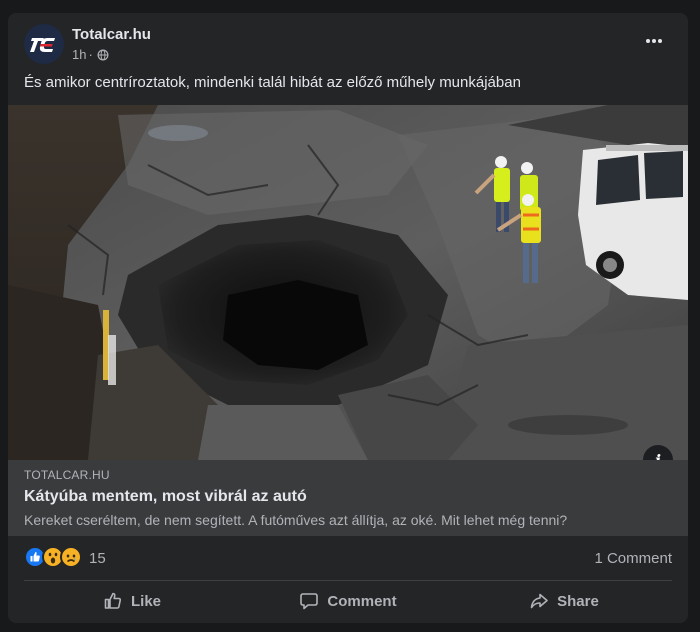 The width and height of the screenshot is (700, 632). I want to click on page-avatar, so click(44, 44).